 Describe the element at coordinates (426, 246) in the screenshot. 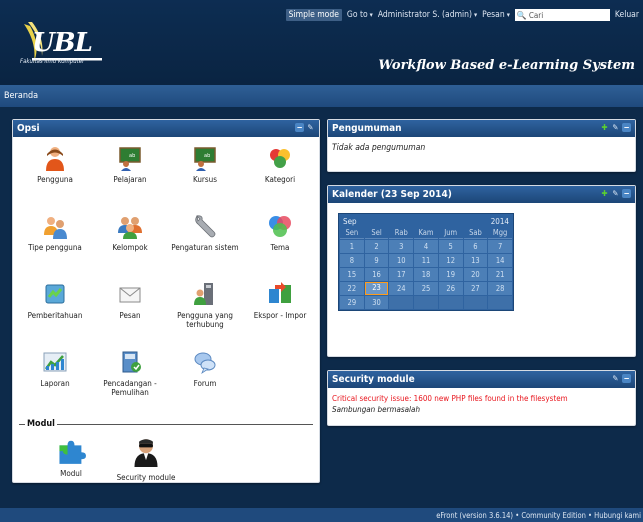

I see `calendar-day: 4` at that location.